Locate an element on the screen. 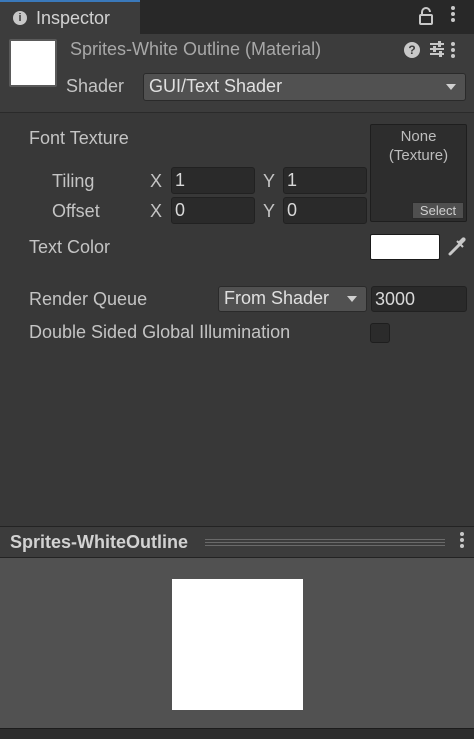 Image resolution: width=474 pixels, height=739 pixels. offset-y-field: 0 is located at coordinates (325, 210).